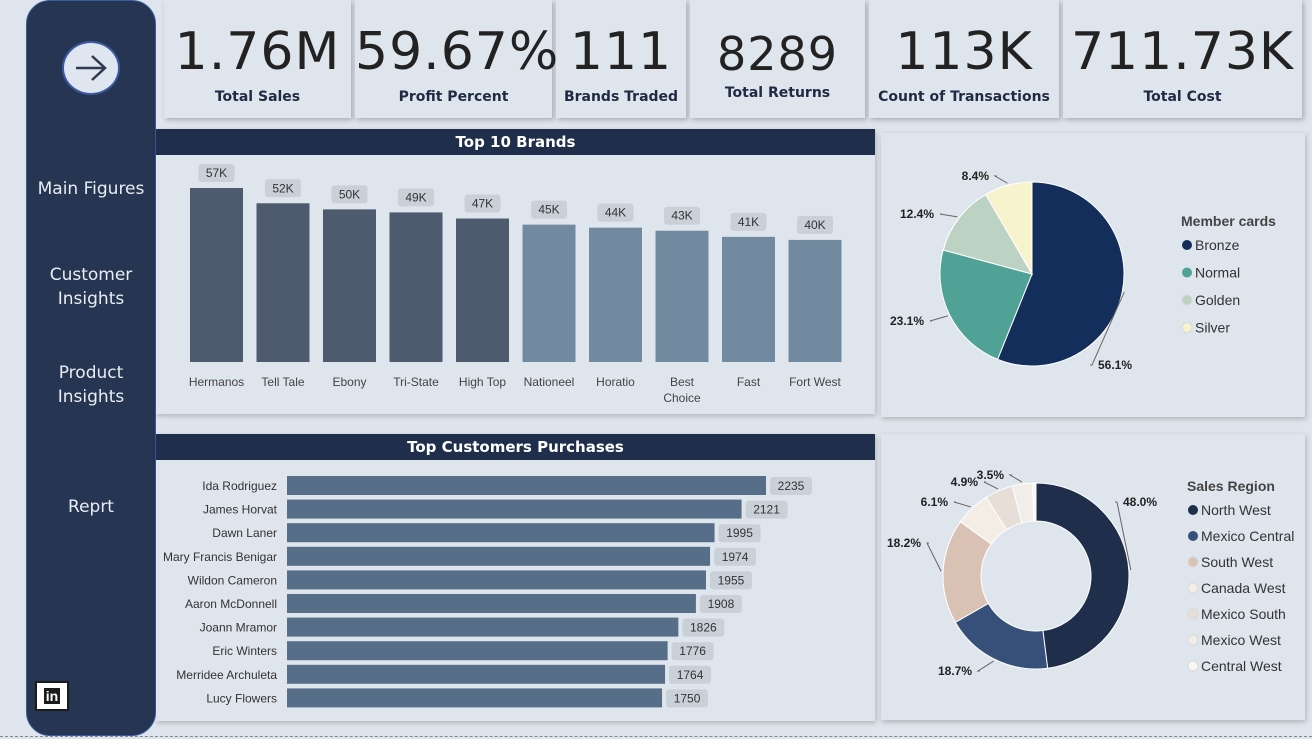 The height and width of the screenshot is (739, 1312). I want to click on data-label: 23.1%, so click(907, 321).